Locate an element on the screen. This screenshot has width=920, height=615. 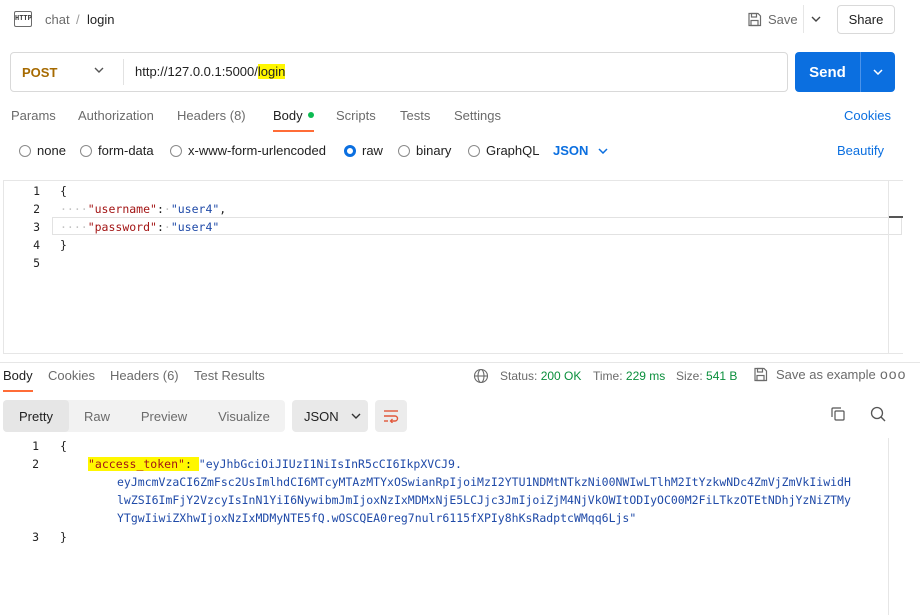
search-icon is located at coordinates (878, 414).